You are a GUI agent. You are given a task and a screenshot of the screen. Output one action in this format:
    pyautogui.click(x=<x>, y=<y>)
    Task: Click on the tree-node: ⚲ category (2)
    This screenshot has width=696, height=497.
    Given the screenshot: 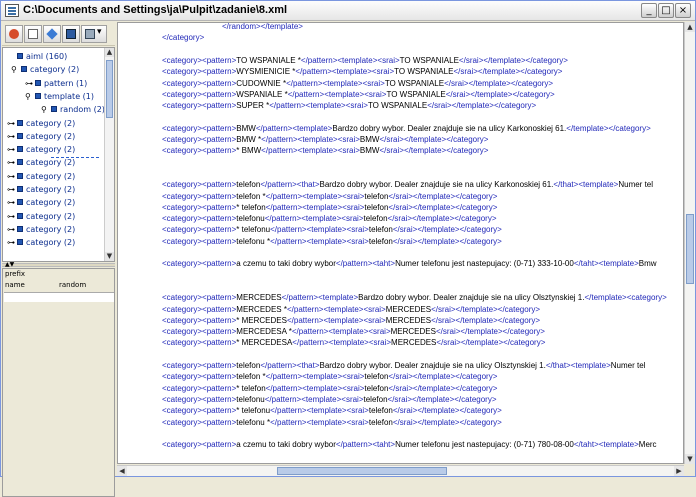 What is the action you would take?
    pyautogui.click(x=45, y=69)
    